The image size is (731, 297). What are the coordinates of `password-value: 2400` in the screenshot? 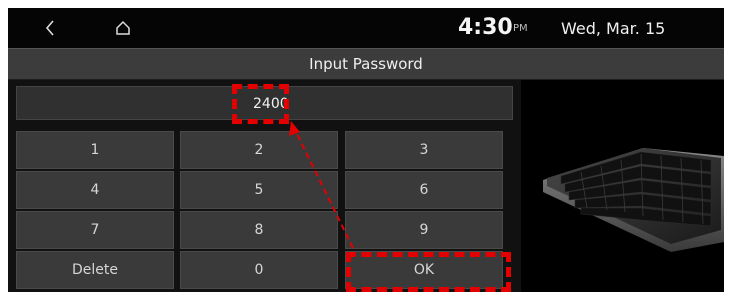 It's located at (271, 104).